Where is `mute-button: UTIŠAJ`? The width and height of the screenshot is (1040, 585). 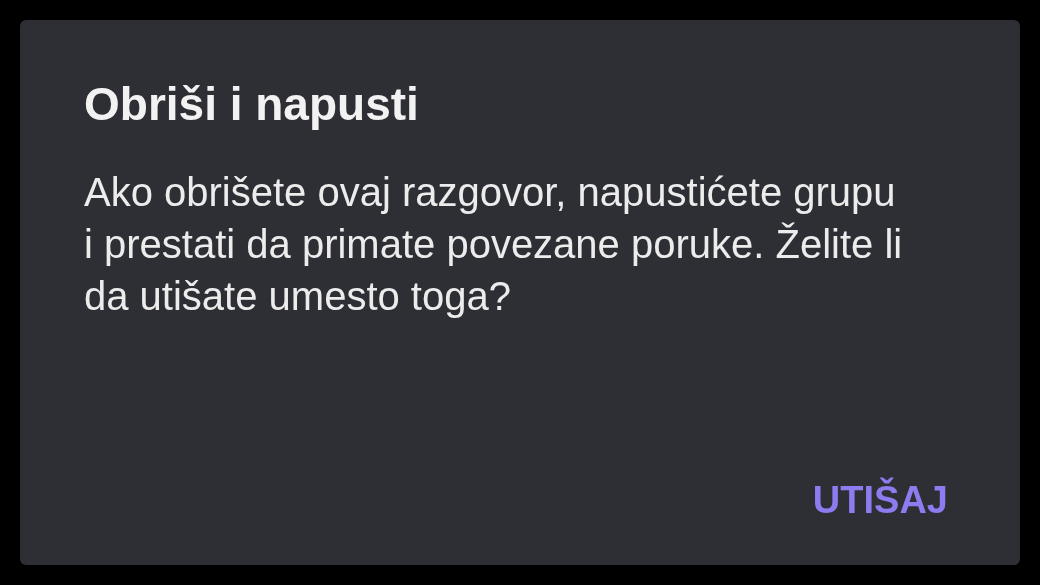
mute-button: UTIŠAJ is located at coordinates (880, 500).